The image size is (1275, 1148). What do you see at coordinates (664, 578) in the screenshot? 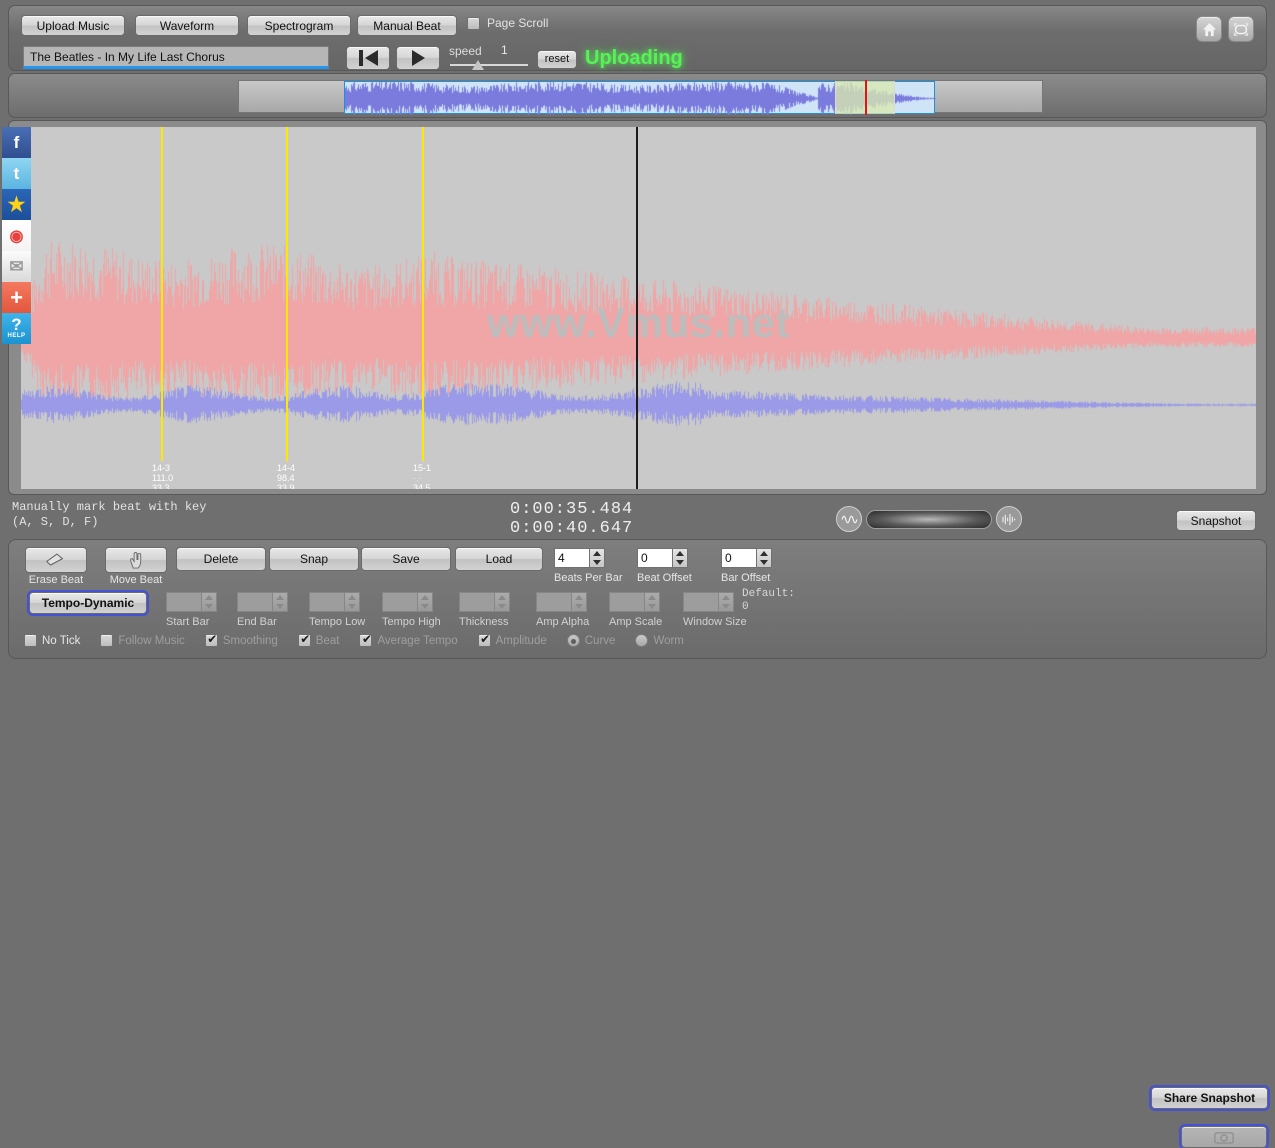
I see `spinner-label: Beat Offset` at bounding box center [664, 578].